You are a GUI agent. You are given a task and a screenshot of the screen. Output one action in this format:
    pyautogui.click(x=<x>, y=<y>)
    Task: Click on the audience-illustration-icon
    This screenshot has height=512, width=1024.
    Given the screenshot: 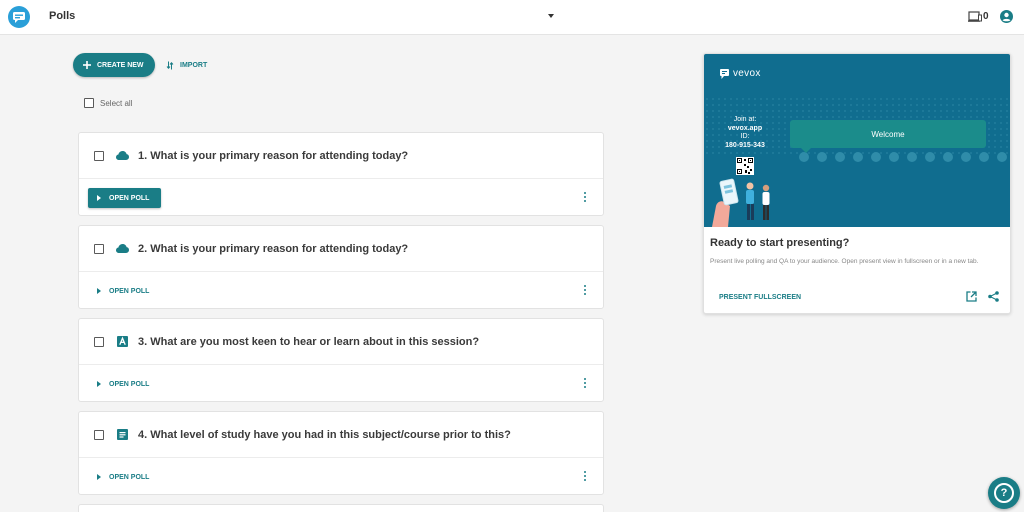 What is the action you would take?
    pyautogui.click(x=741, y=202)
    